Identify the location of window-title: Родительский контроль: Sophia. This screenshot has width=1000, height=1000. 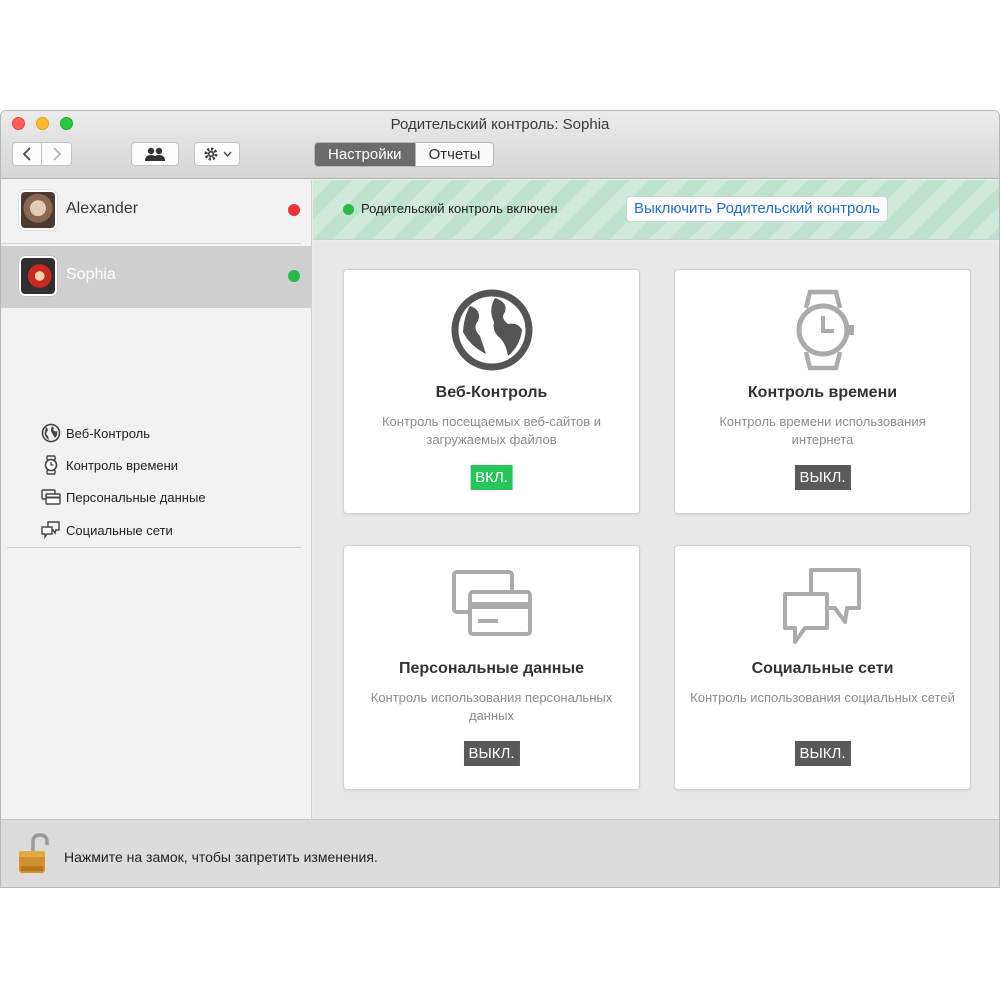
(500, 124).